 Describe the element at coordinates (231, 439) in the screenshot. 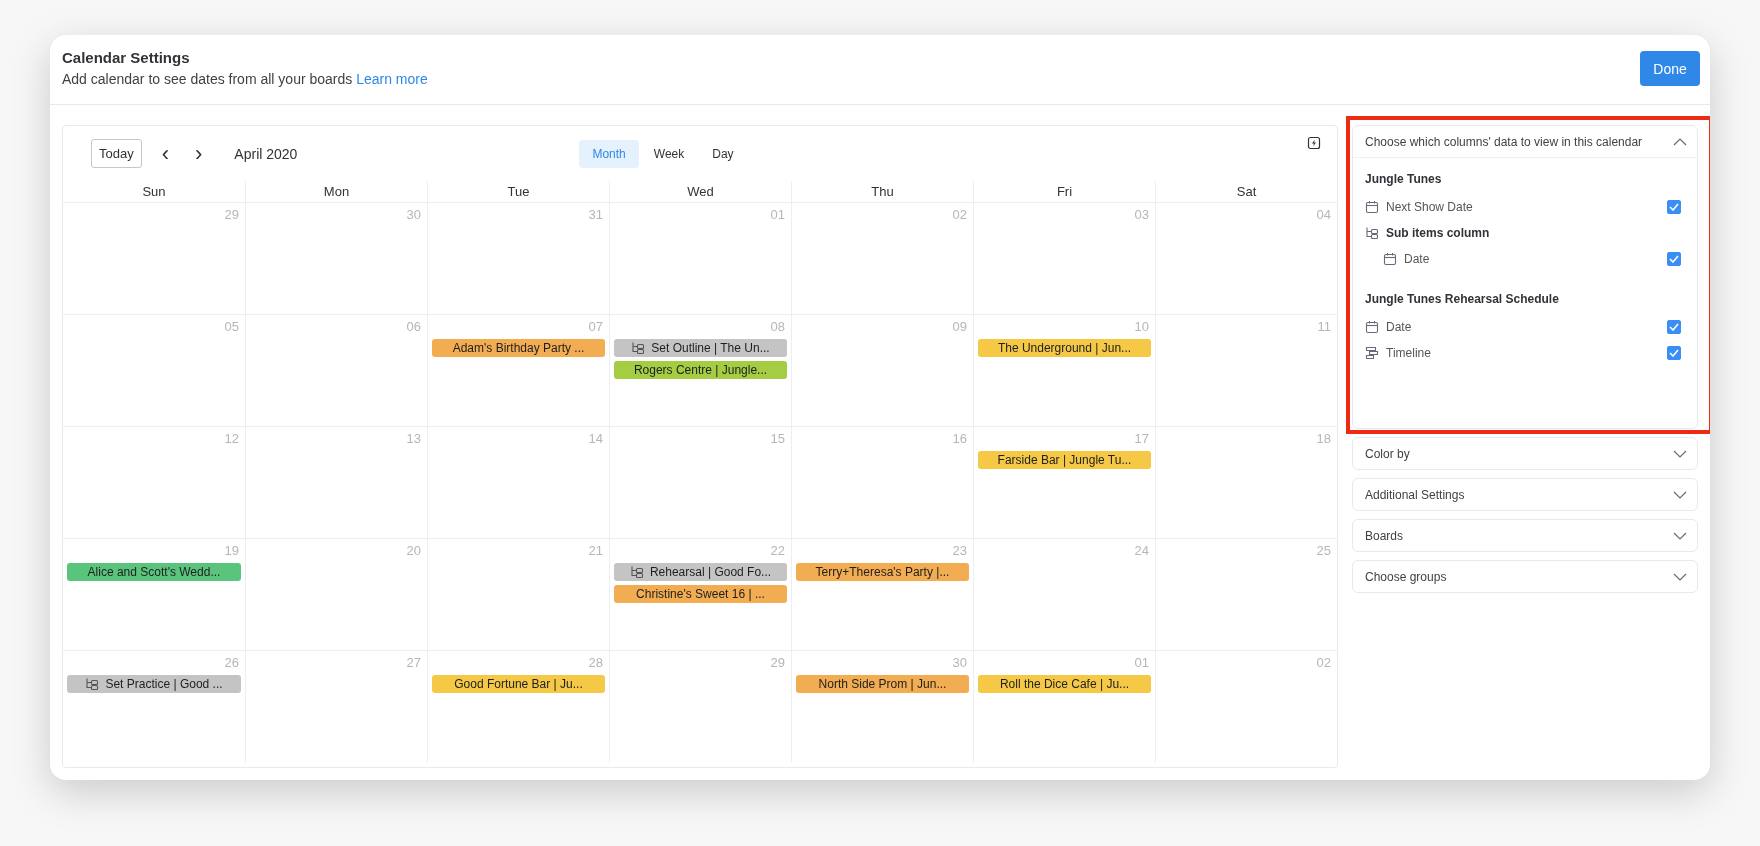

I see `day-number: 12` at that location.